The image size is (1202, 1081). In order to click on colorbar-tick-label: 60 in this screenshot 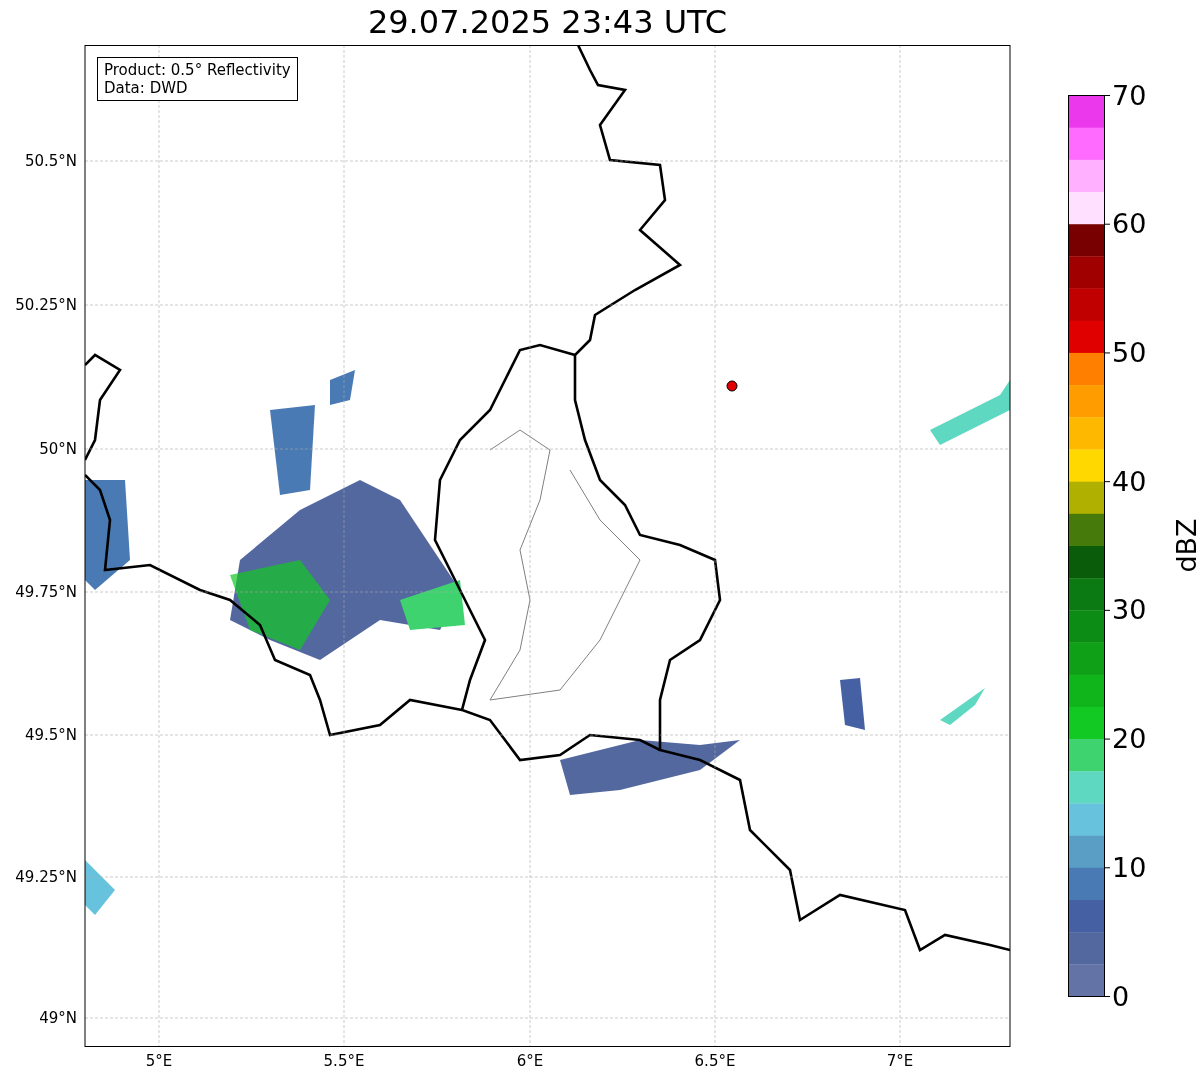, I will do `click(1129, 224)`.